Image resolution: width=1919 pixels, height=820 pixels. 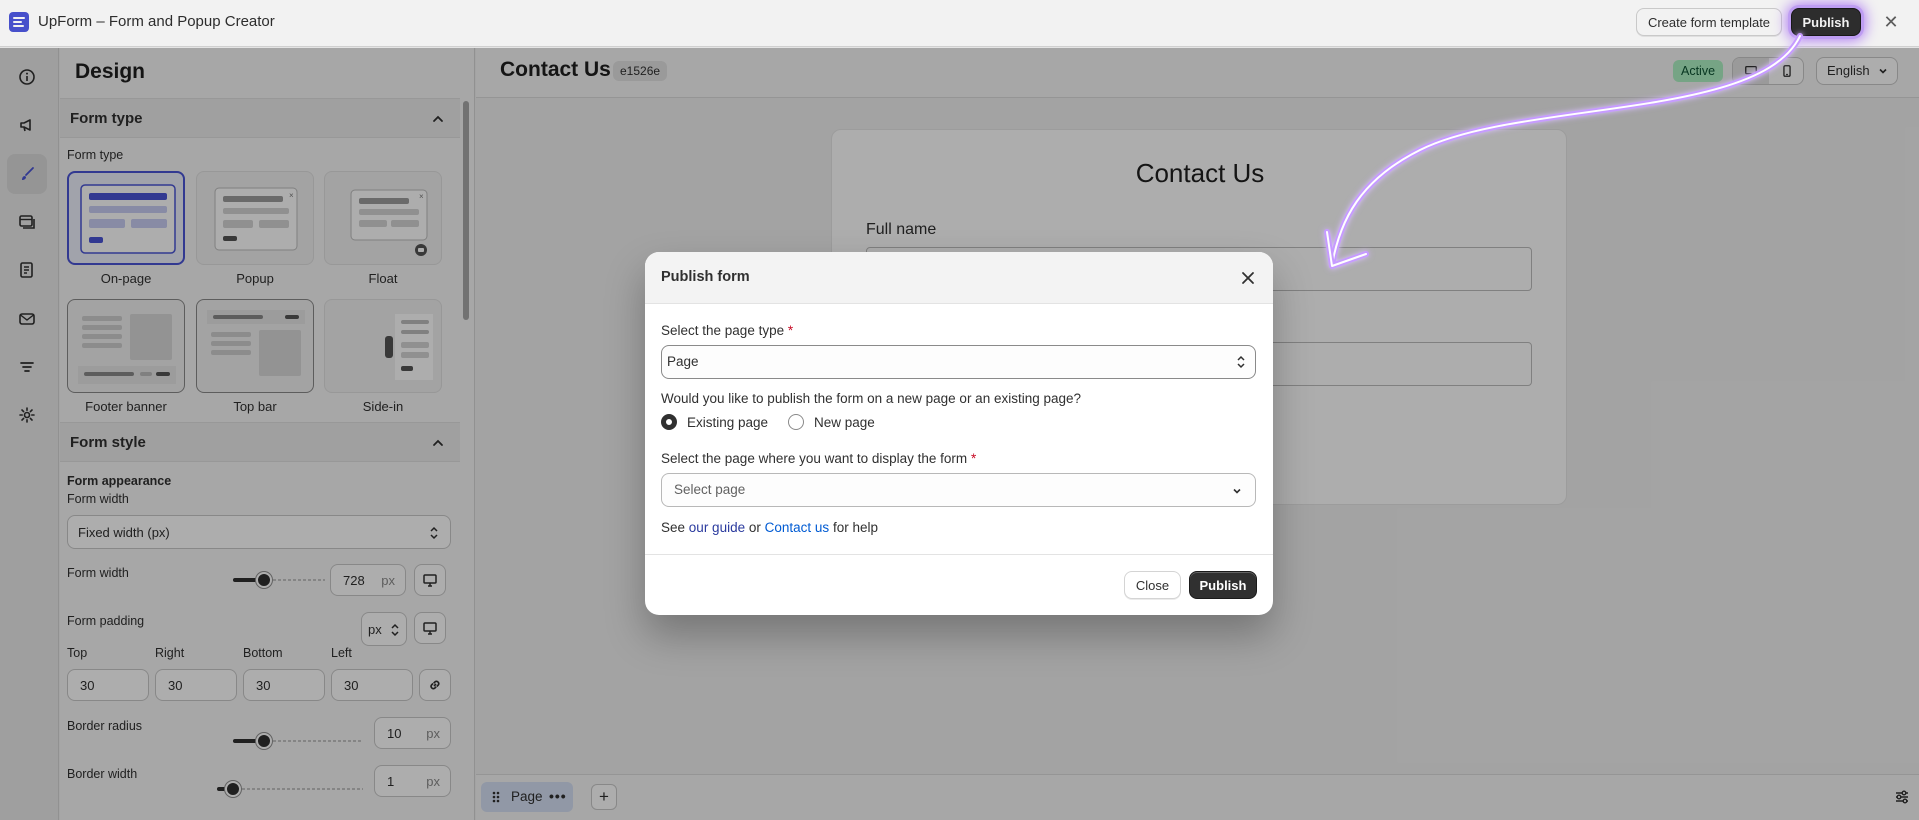 I want to click on dialog-header: Publish form, so click(x=959, y=278).